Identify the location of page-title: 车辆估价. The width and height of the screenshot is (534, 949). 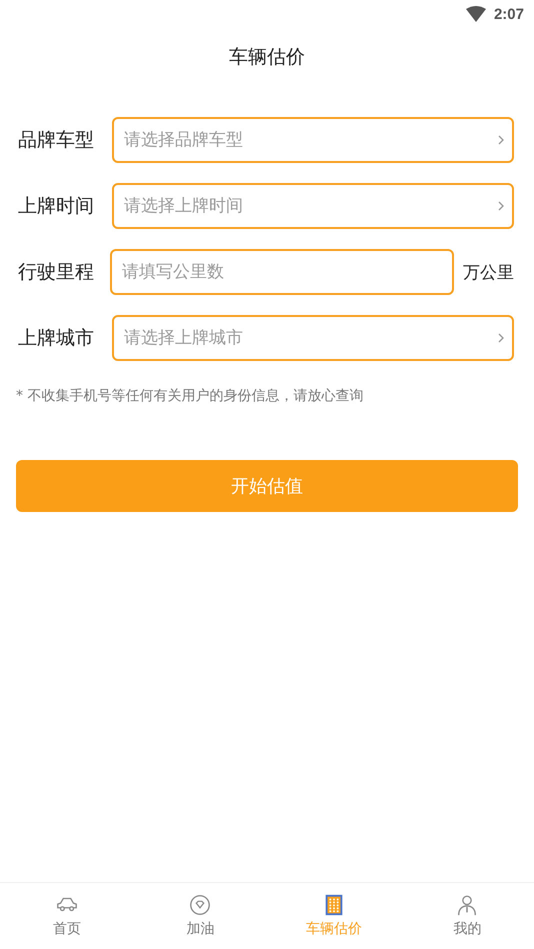
(267, 57).